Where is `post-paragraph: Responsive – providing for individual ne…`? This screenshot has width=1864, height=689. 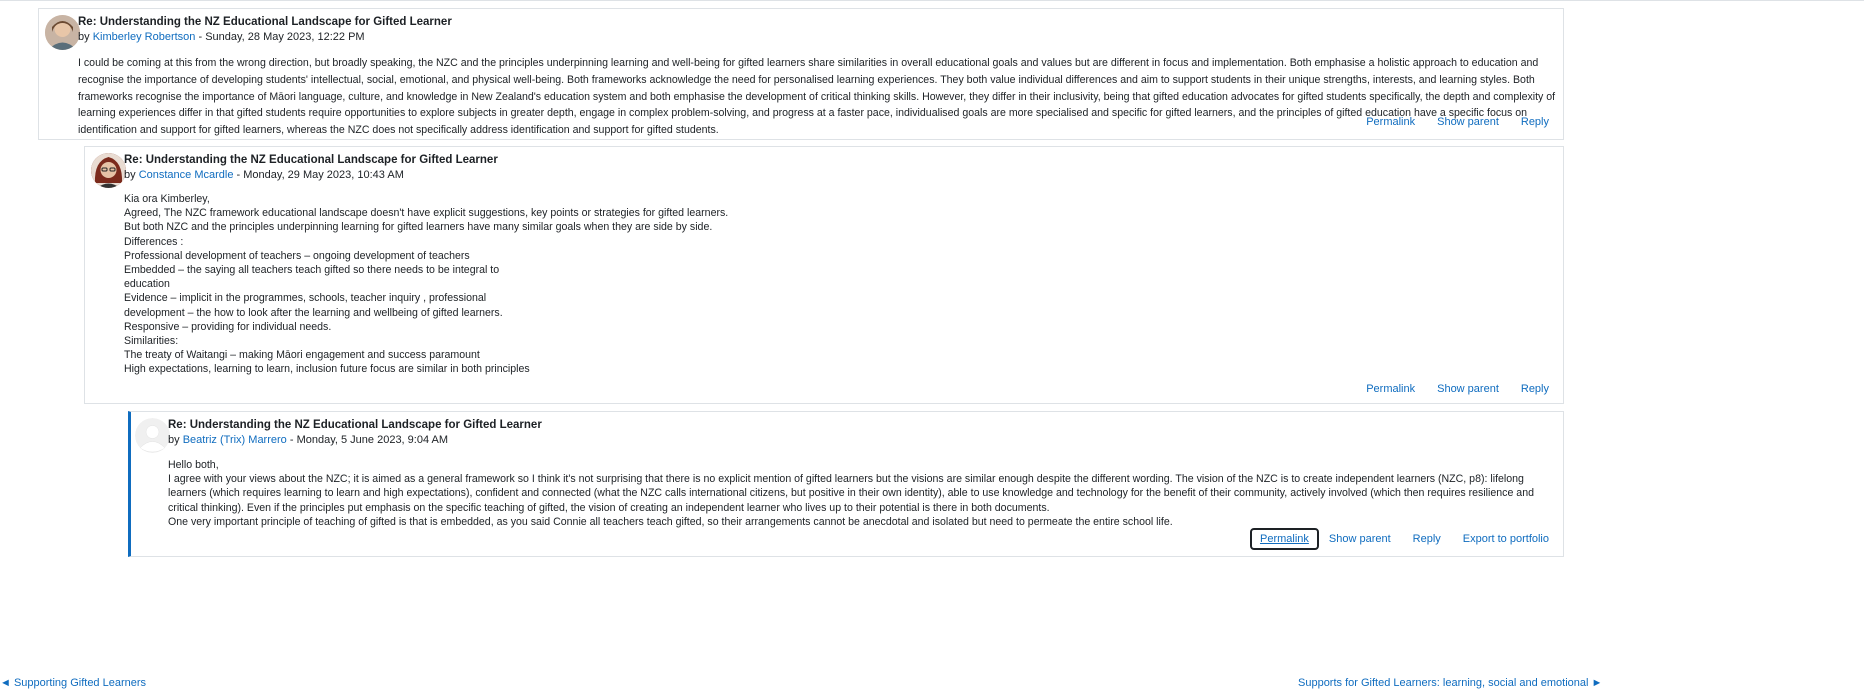
post-paragraph: Responsive – providing for individual ne… is located at coordinates (228, 326).